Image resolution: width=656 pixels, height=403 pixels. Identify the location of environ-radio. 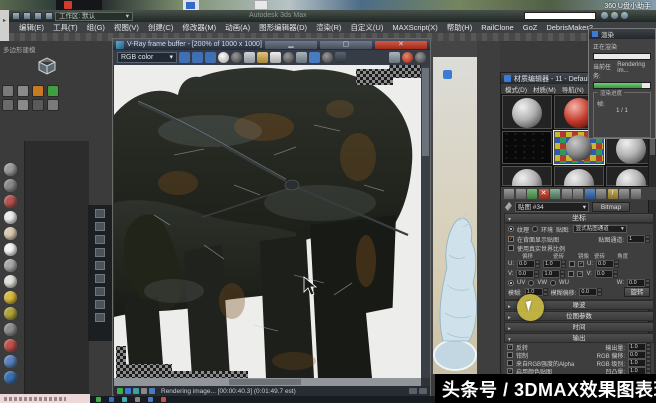
(535, 229).